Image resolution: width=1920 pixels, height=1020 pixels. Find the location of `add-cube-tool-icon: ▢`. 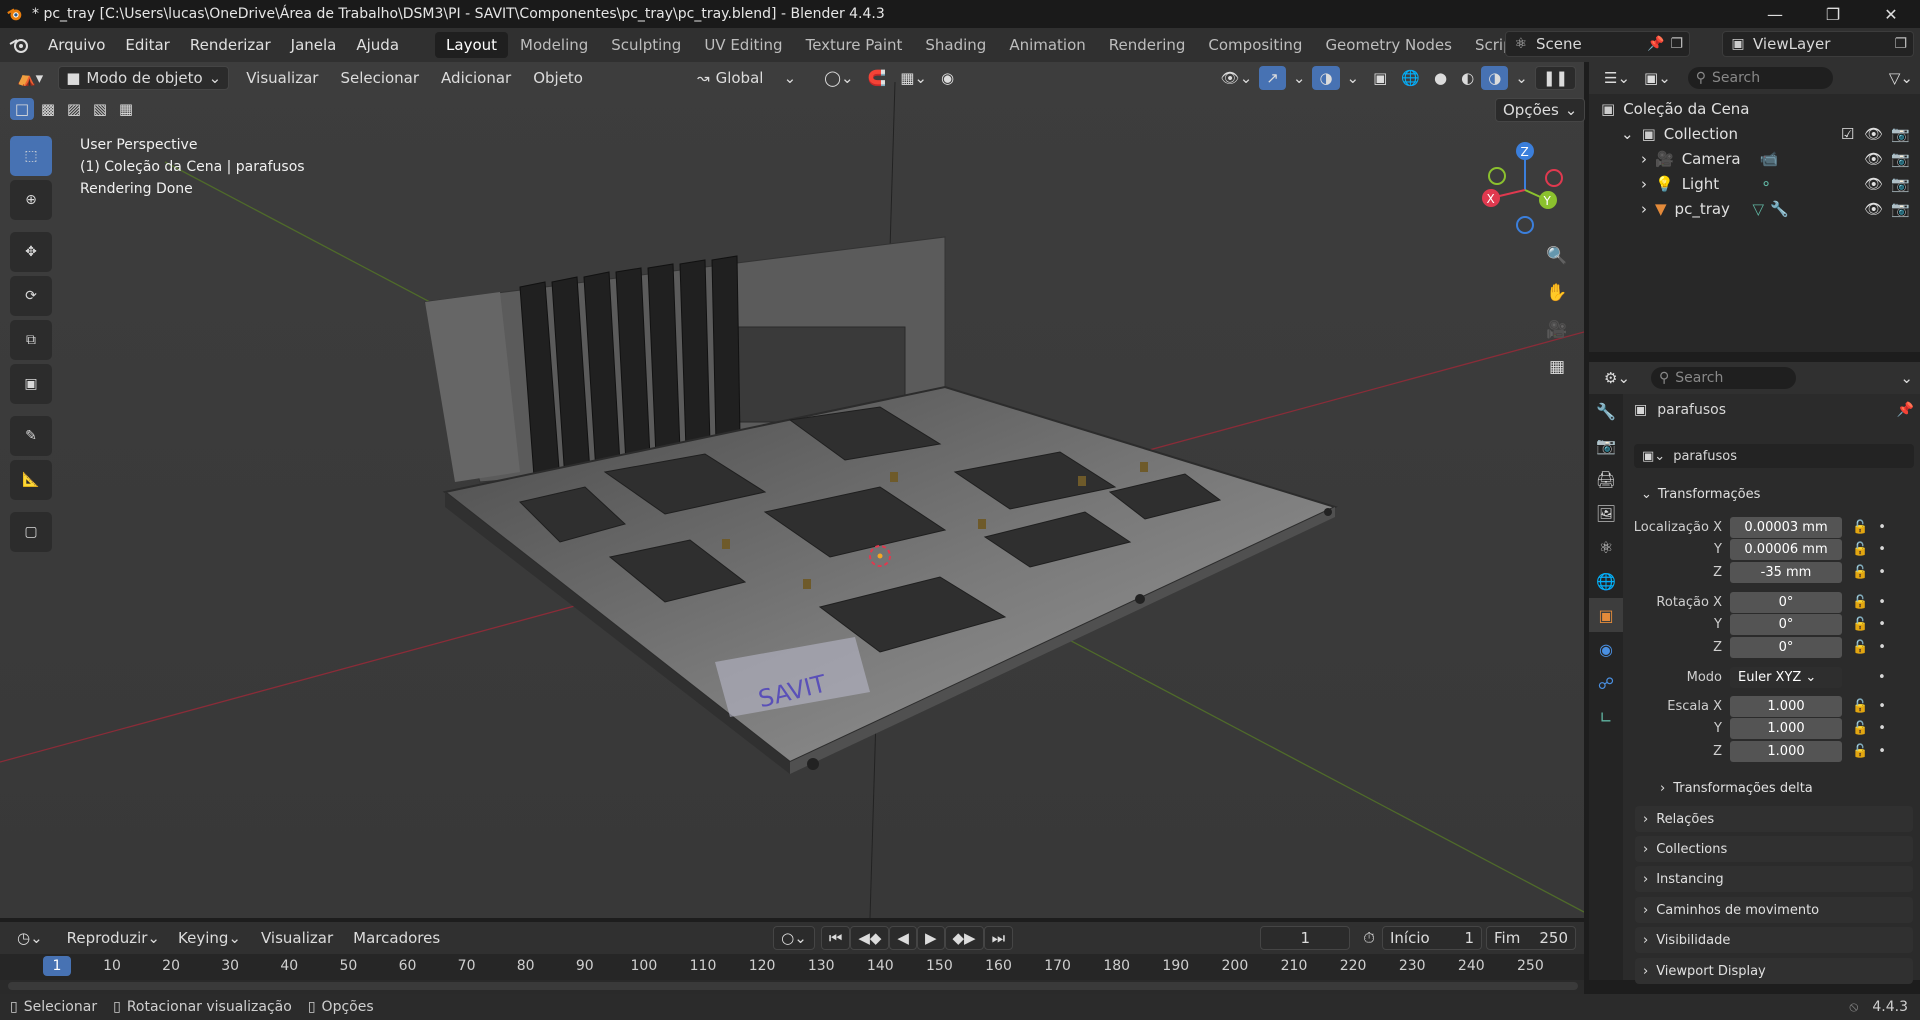

add-cube-tool-icon: ▢ is located at coordinates (31, 532).